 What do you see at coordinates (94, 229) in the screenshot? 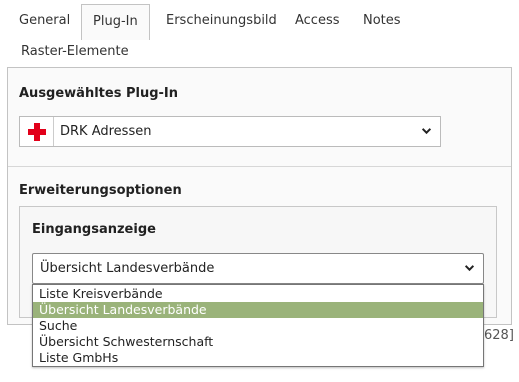
I see `entry-display-heading: Eingangsanzeige` at bounding box center [94, 229].